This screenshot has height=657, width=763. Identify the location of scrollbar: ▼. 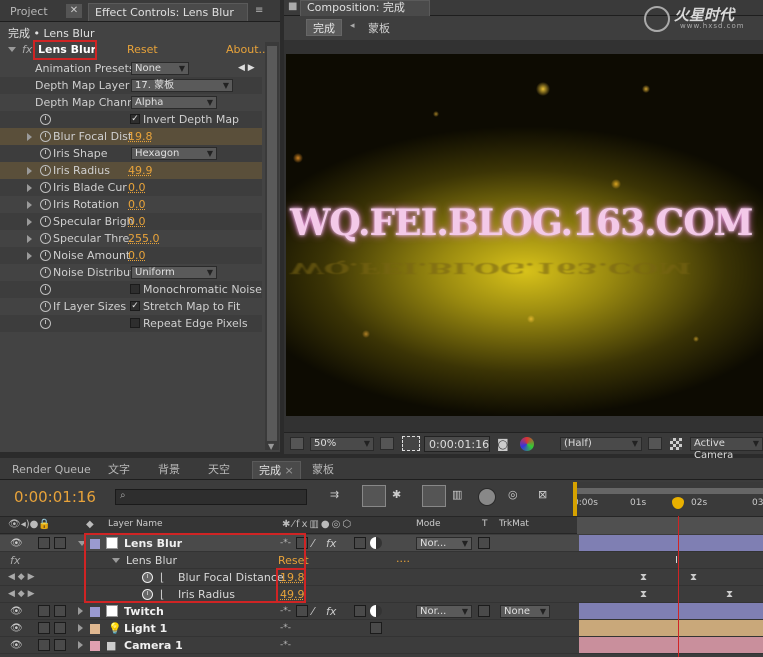
(272, 246).